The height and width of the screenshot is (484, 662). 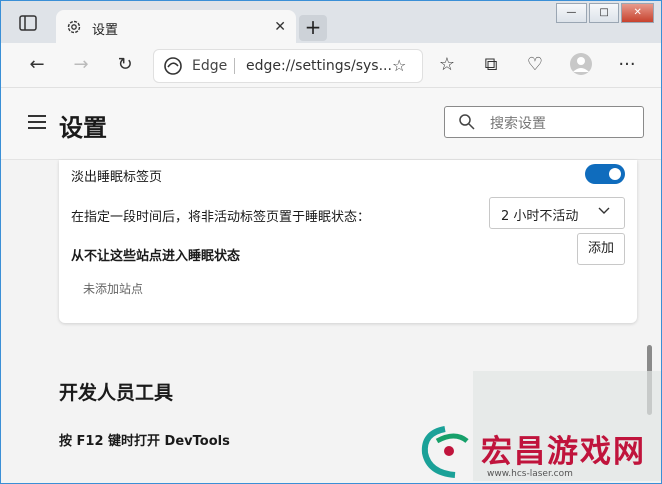 I want to click on never-sleep-label: 从不让这些站点进入睡眠状态, so click(x=156, y=256).